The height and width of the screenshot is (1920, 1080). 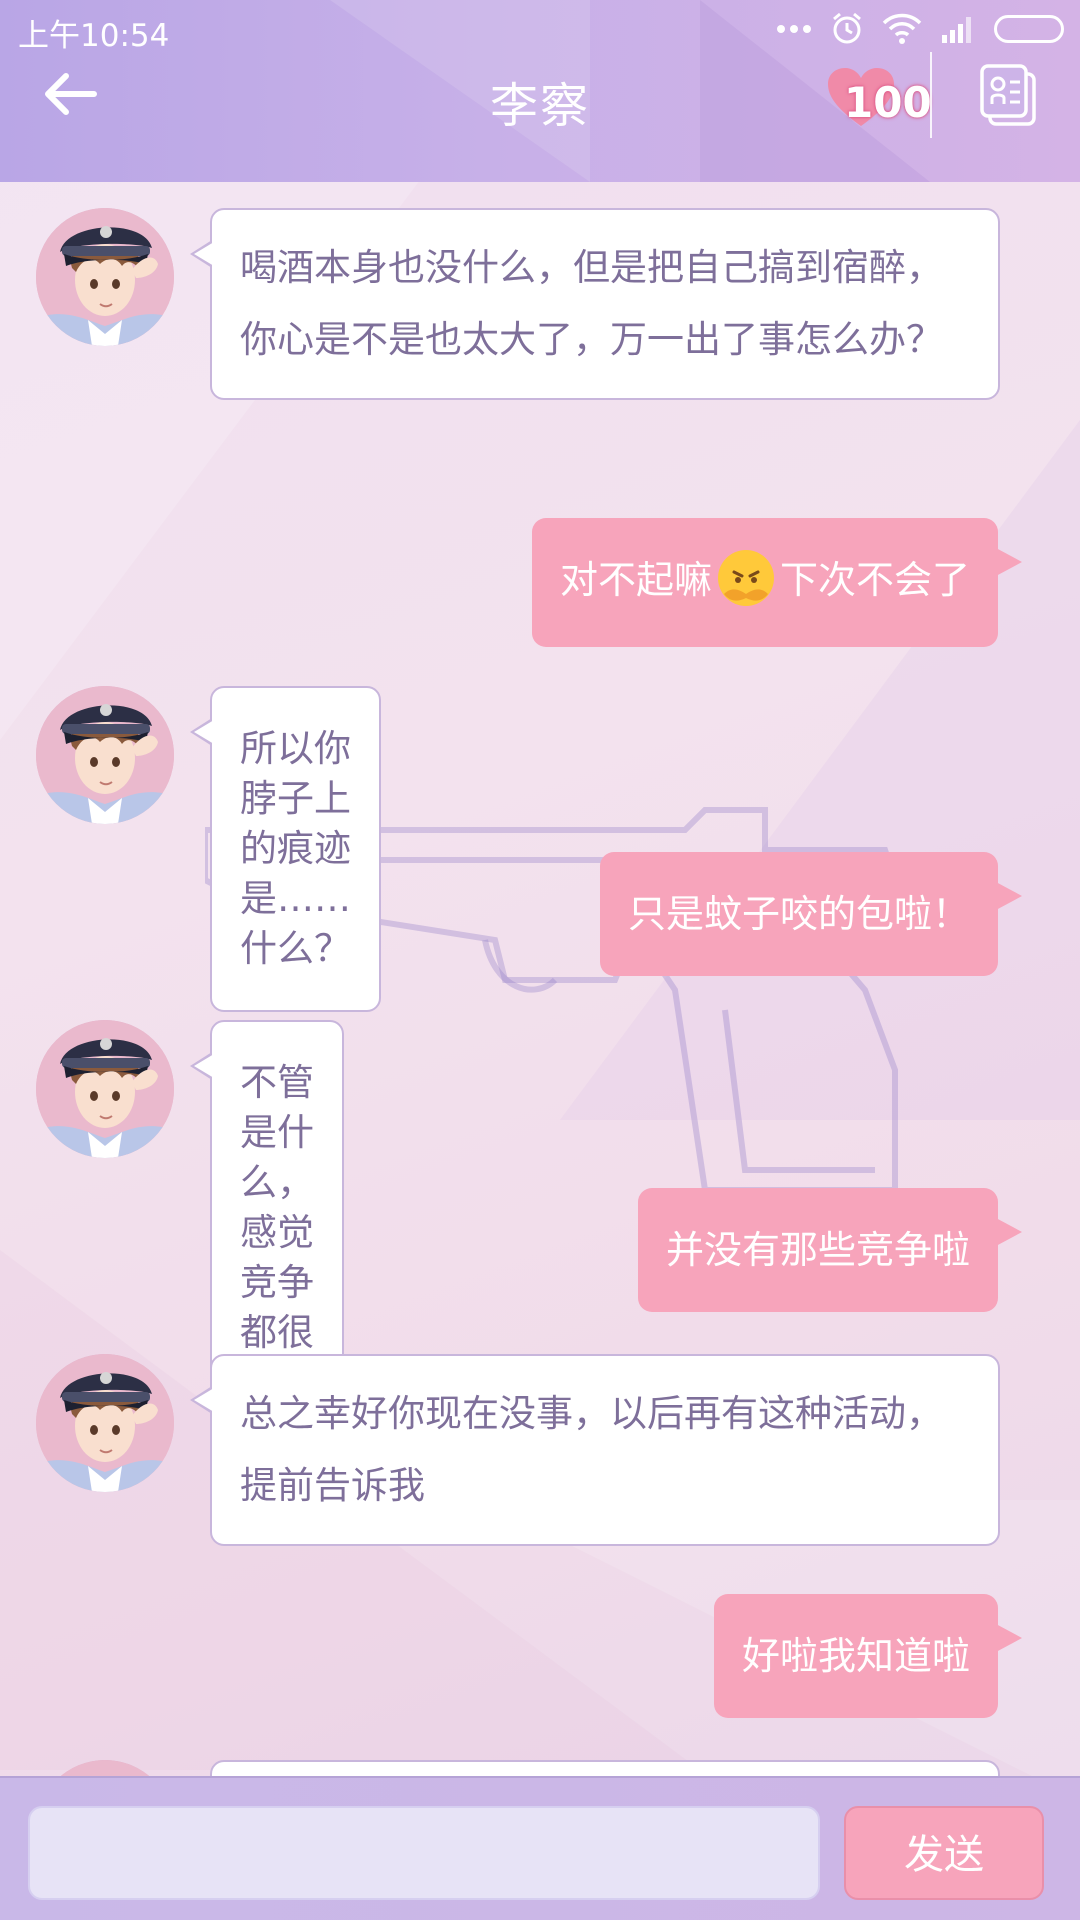 What do you see at coordinates (798, 914) in the screenshot?
I see `message-text: 只是蚊子咬的包啦！` at bounding box center [798, 914].